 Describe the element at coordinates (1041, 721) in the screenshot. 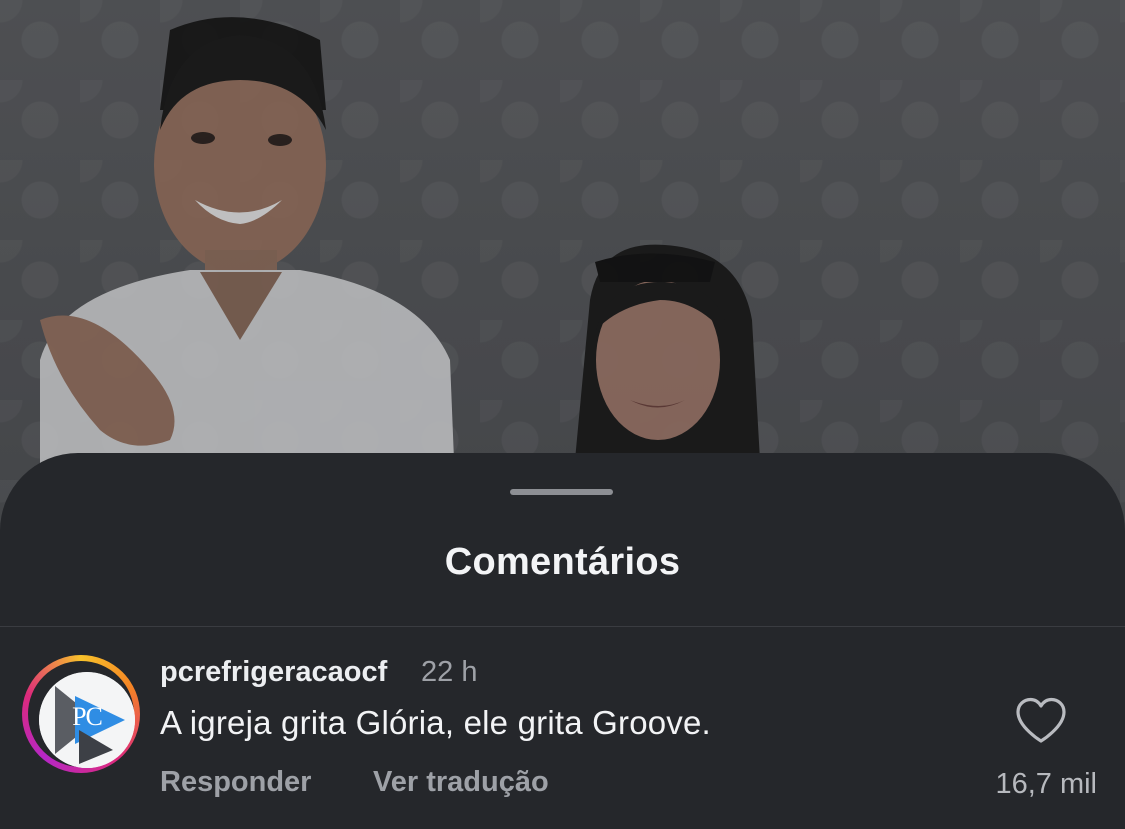

I see `heart-outline-icon` at that location.